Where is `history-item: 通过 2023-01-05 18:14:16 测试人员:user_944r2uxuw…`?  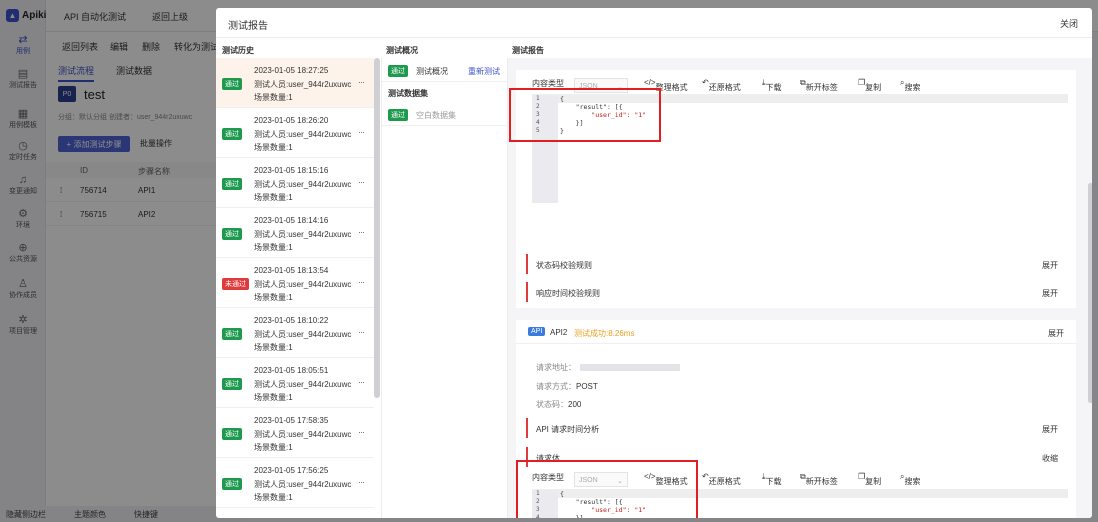 history-item: 通过 2023-01-05 18:14:16 测试人员:user_944r2uxuw… is located at coordinates (295, 233).